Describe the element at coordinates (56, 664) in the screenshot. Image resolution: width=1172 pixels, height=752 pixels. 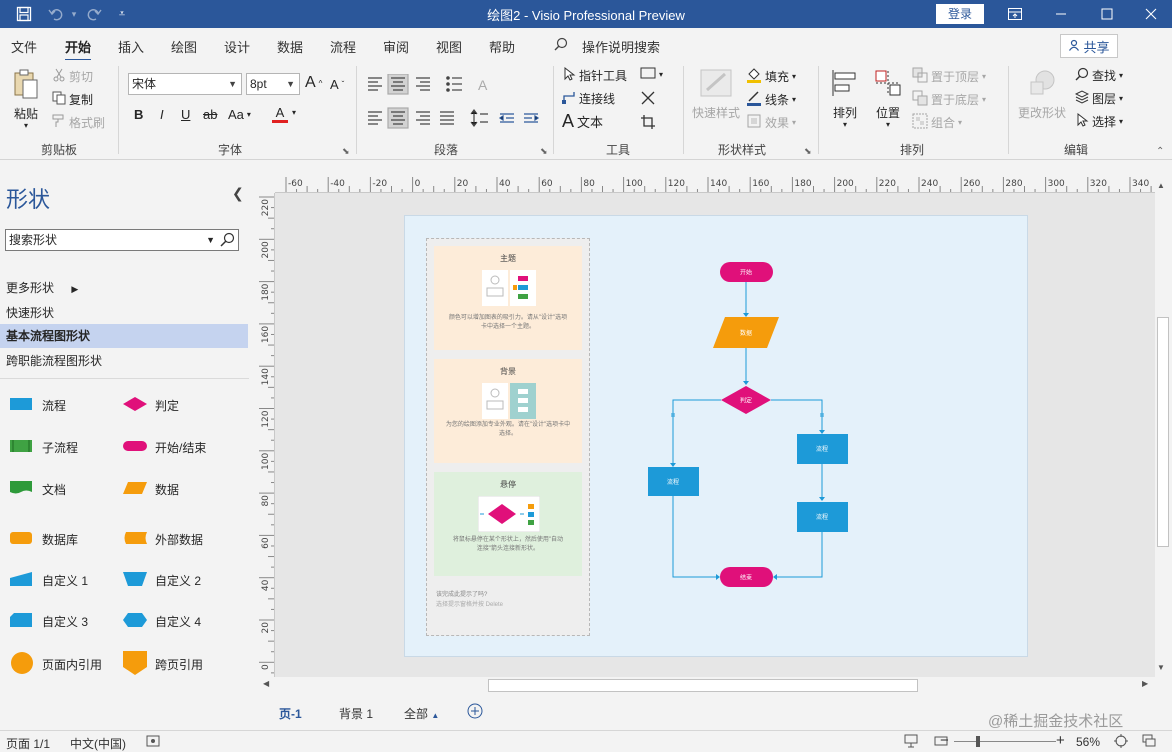
I see `stencil-on-page-reference: 页面内引用` at that location.